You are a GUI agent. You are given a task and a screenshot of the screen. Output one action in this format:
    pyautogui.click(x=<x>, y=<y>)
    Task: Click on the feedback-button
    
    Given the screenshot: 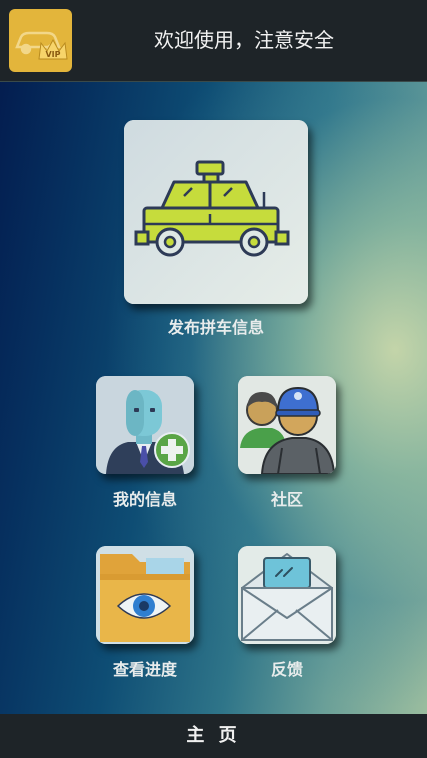 What is the action you would take?
    pyautogui.click(x=287, y=595)
    